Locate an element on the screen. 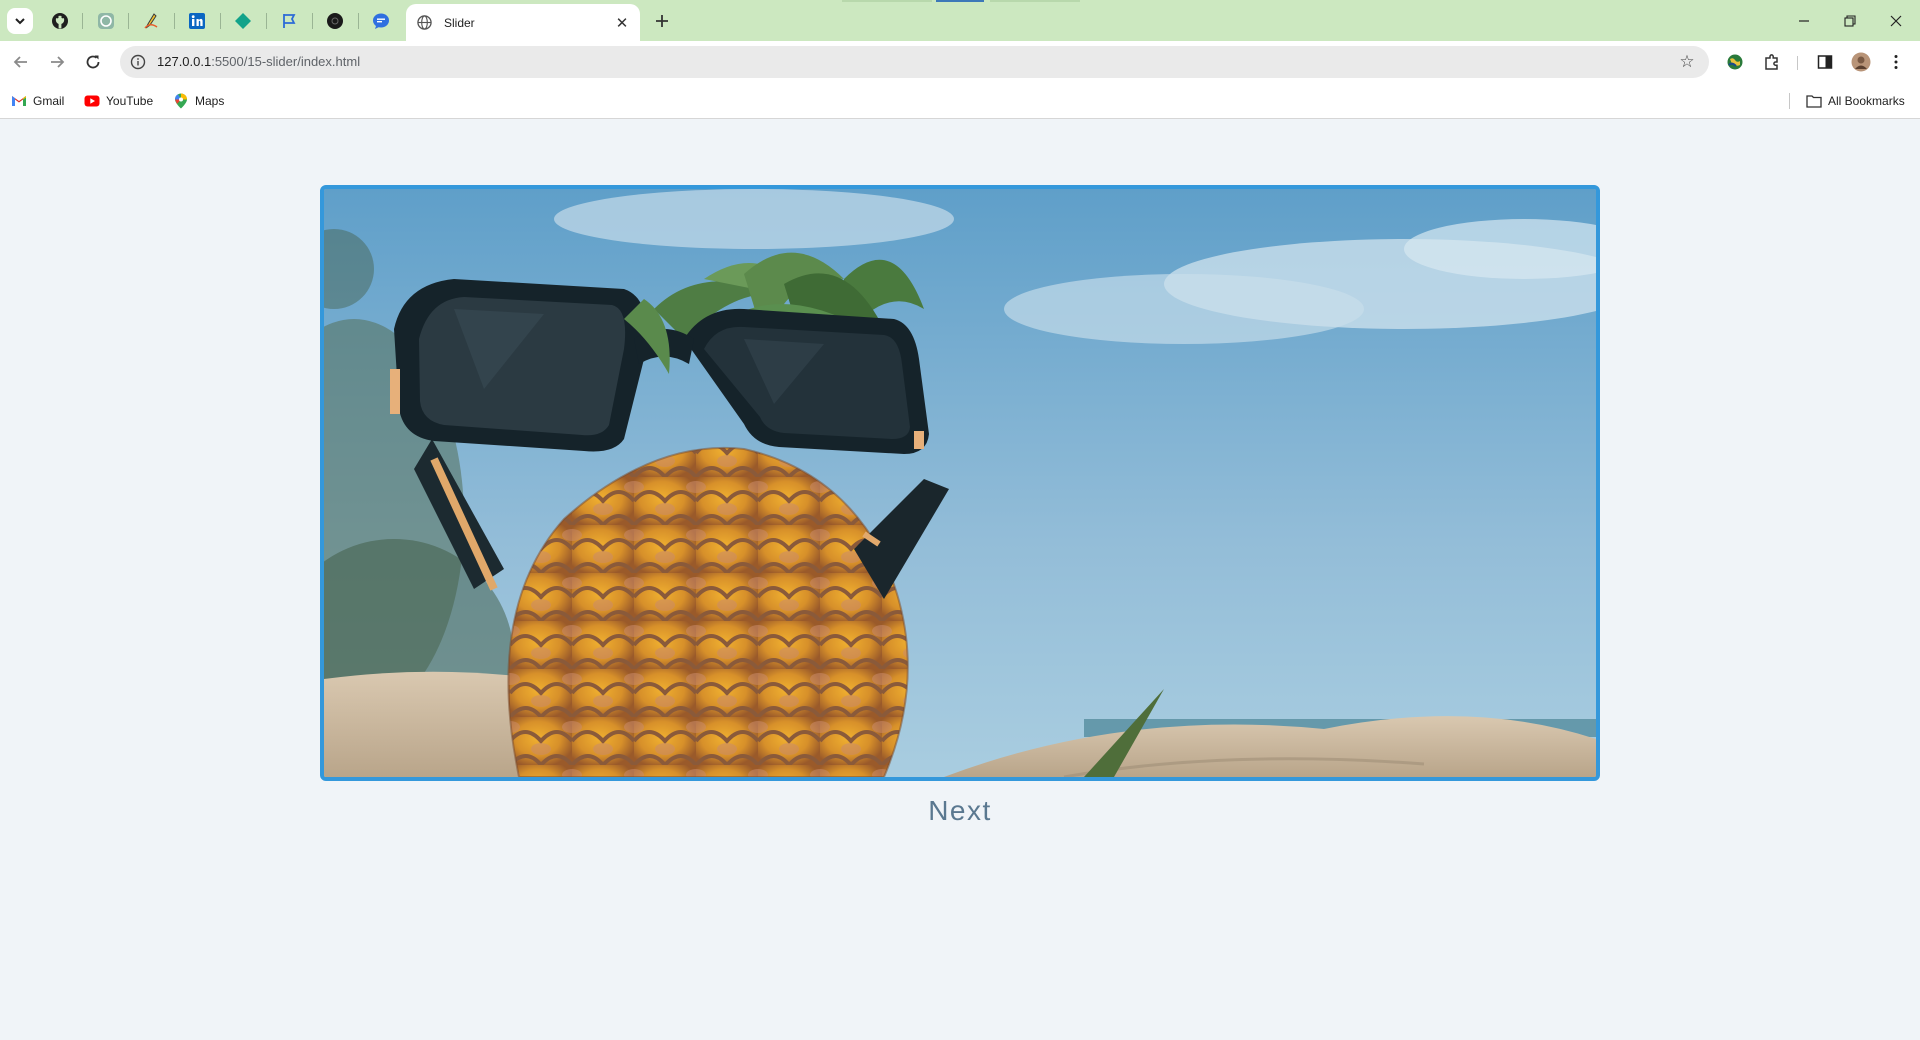 The width and height of the screenshot is (1920, 1040). browser-toolbar: 127.0.0.1:5500/15-slider/index.html ☆ is located at coordinates (960, 62).